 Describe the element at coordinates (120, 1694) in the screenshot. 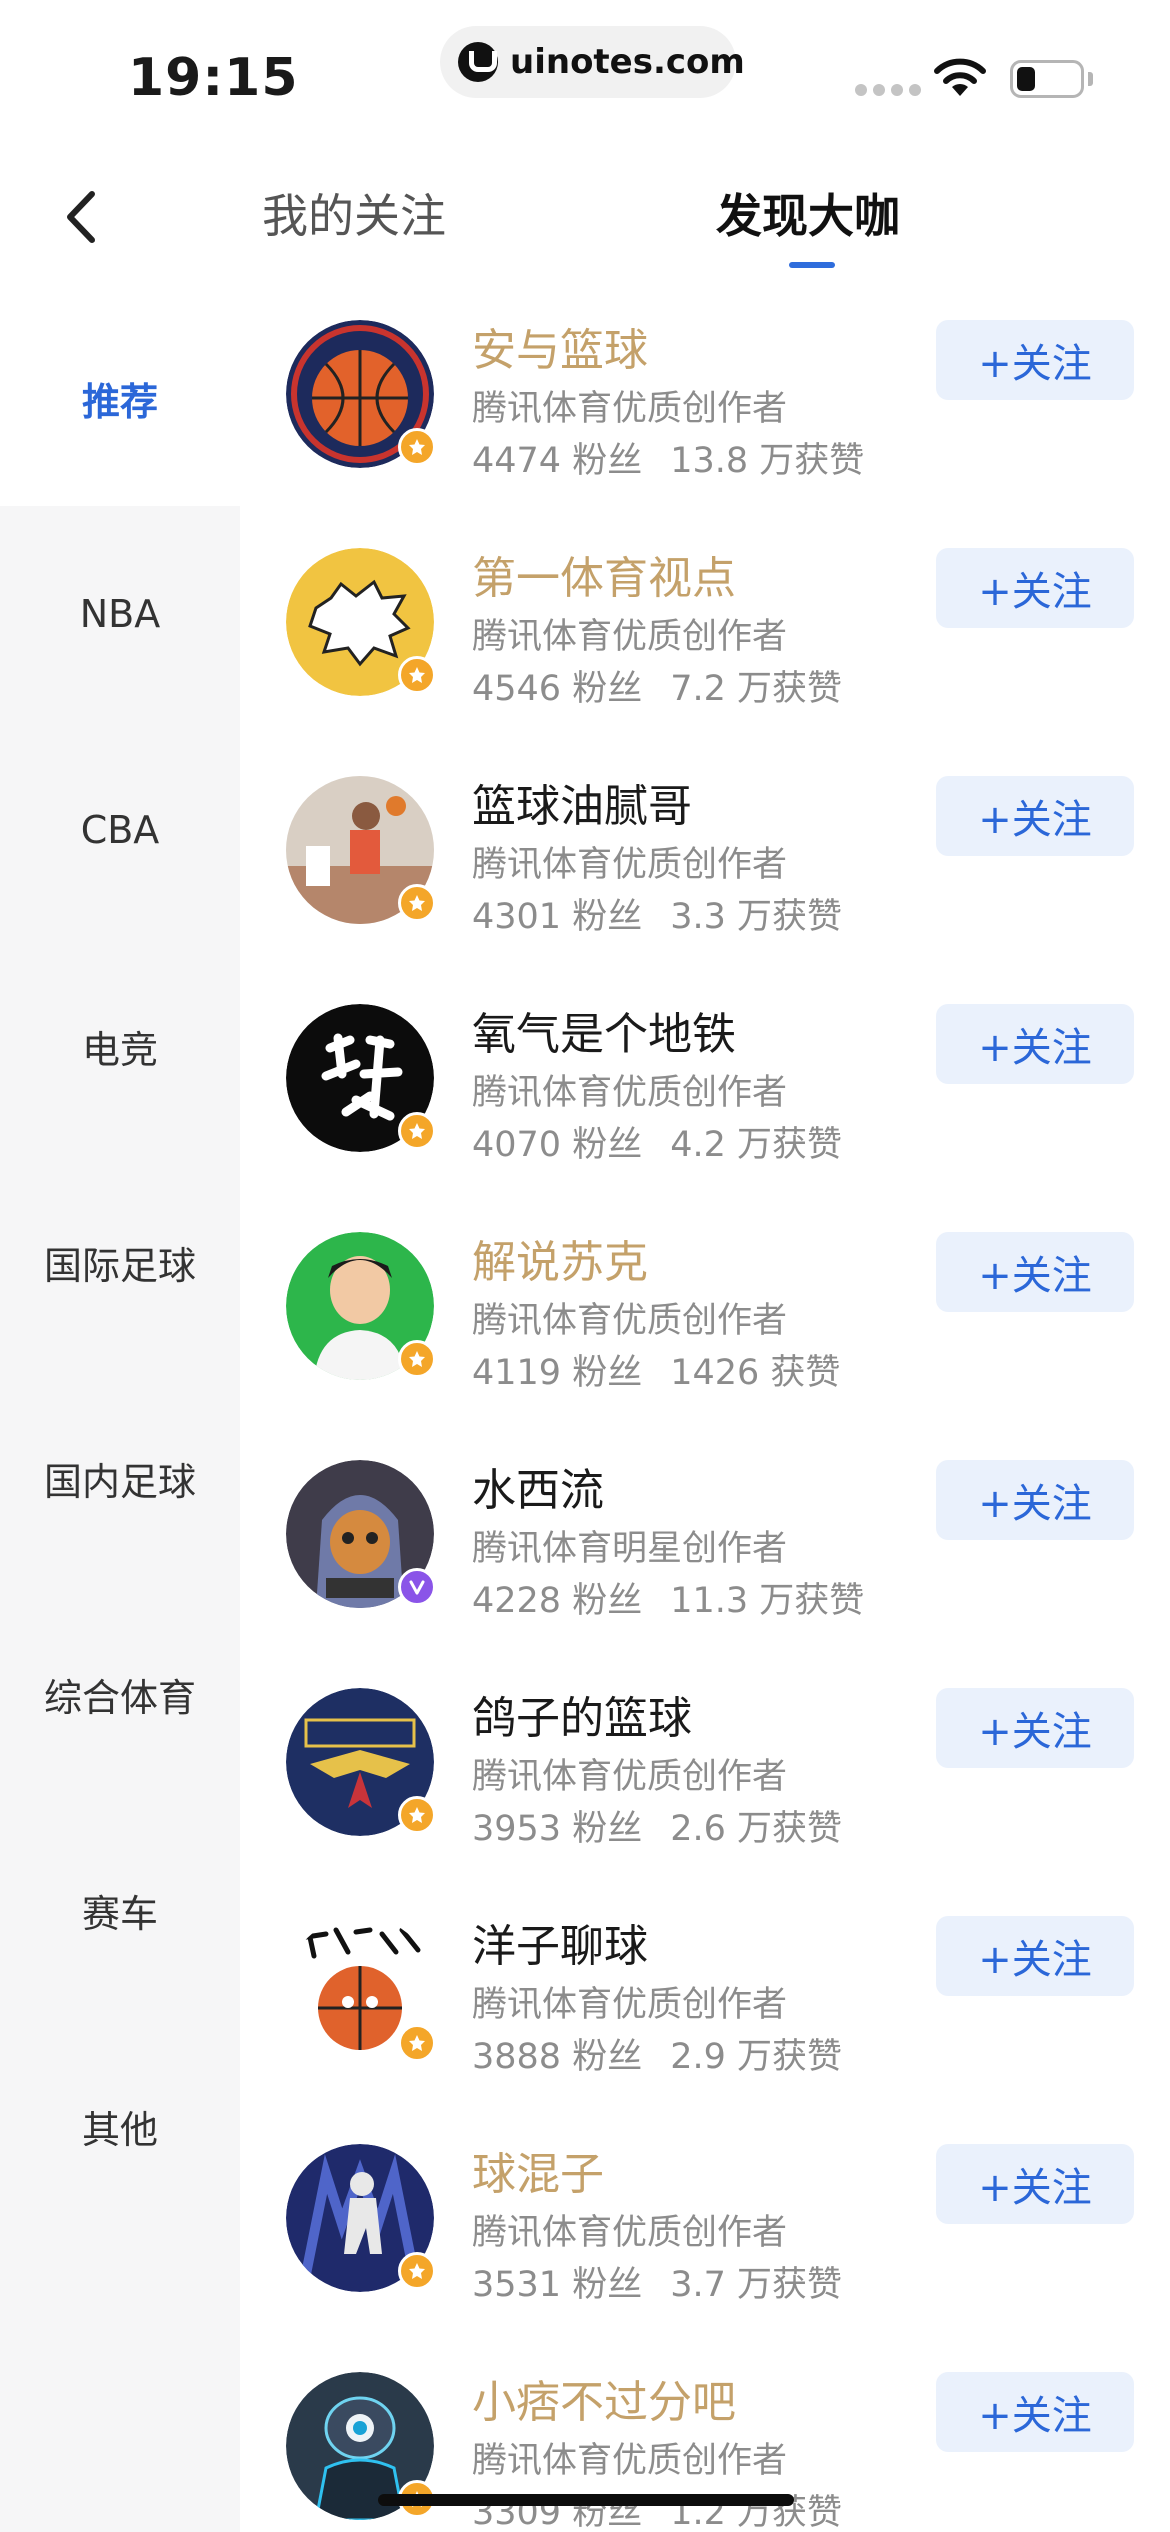

I see `sidebar-item-general-sports: 综合体育` at that location.